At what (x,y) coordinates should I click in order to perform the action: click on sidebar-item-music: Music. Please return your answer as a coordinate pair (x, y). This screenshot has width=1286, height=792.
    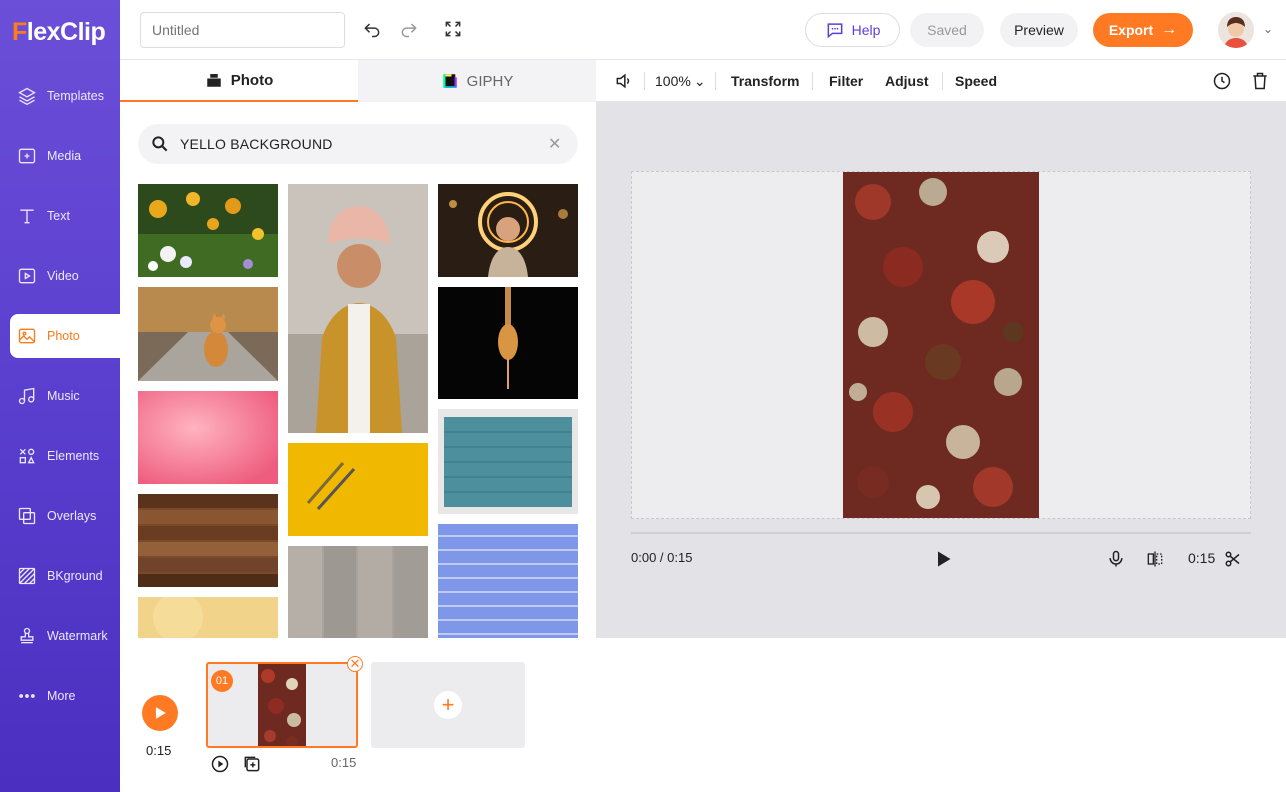
    Looking at the image, I should click on (60, 396).